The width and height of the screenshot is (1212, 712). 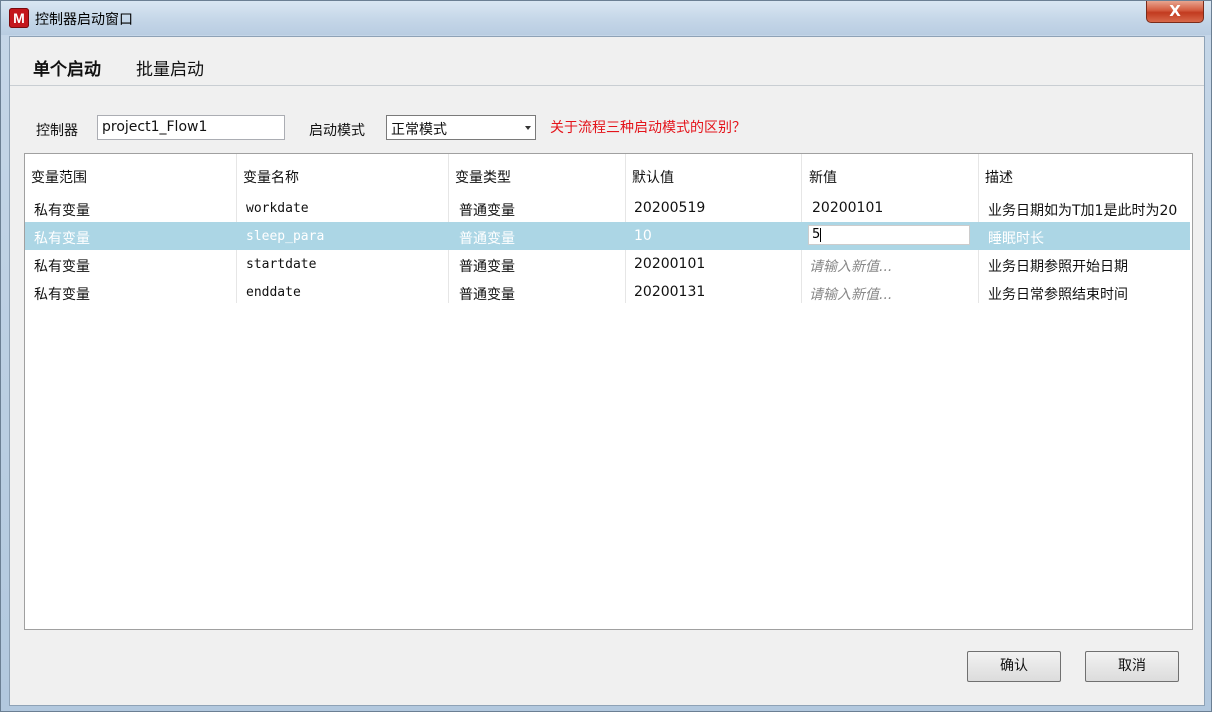 What do you see at coordinates (57, 131) in the screenshot?
I see `controller-label: 控制器` at bounding box center [57, 131].